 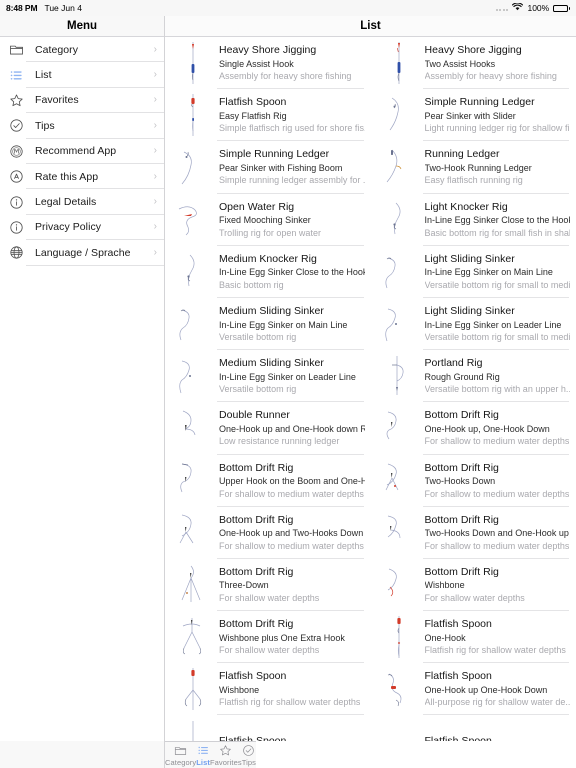 I want to click on page-title: List, so click(x=370, y=26).